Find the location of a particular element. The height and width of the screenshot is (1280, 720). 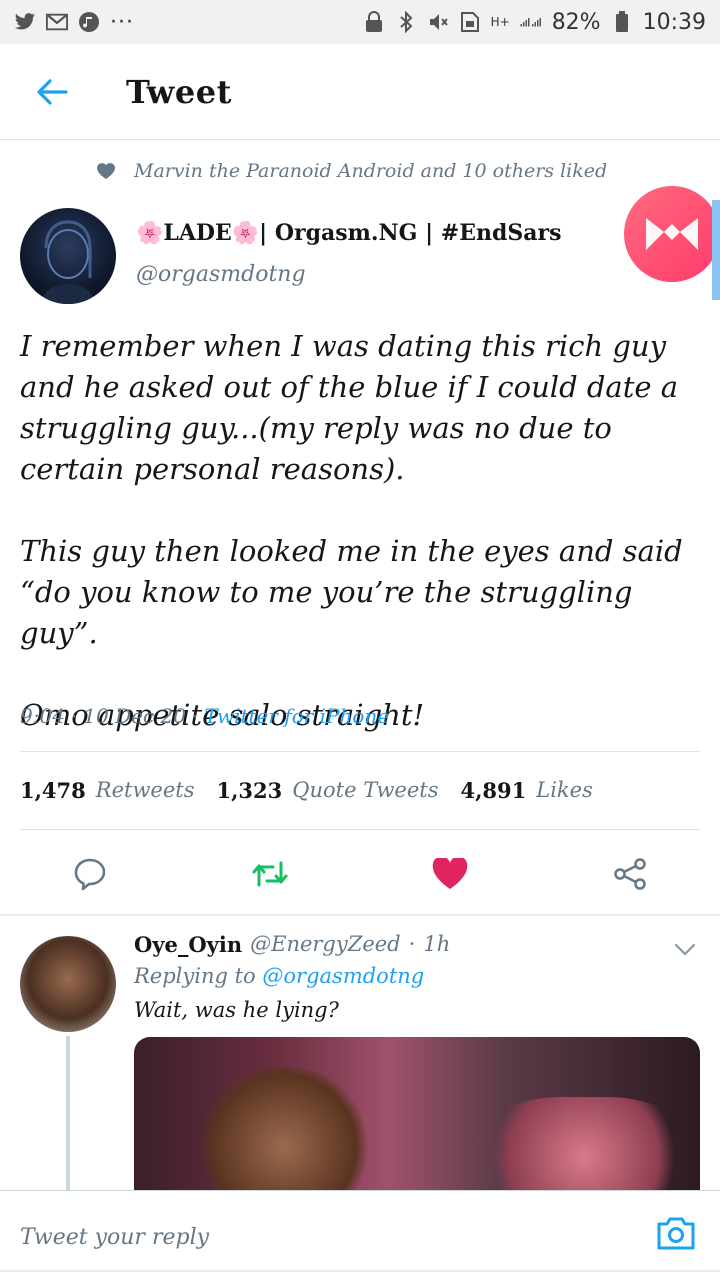

back-button is located at coordinates (52, 92).